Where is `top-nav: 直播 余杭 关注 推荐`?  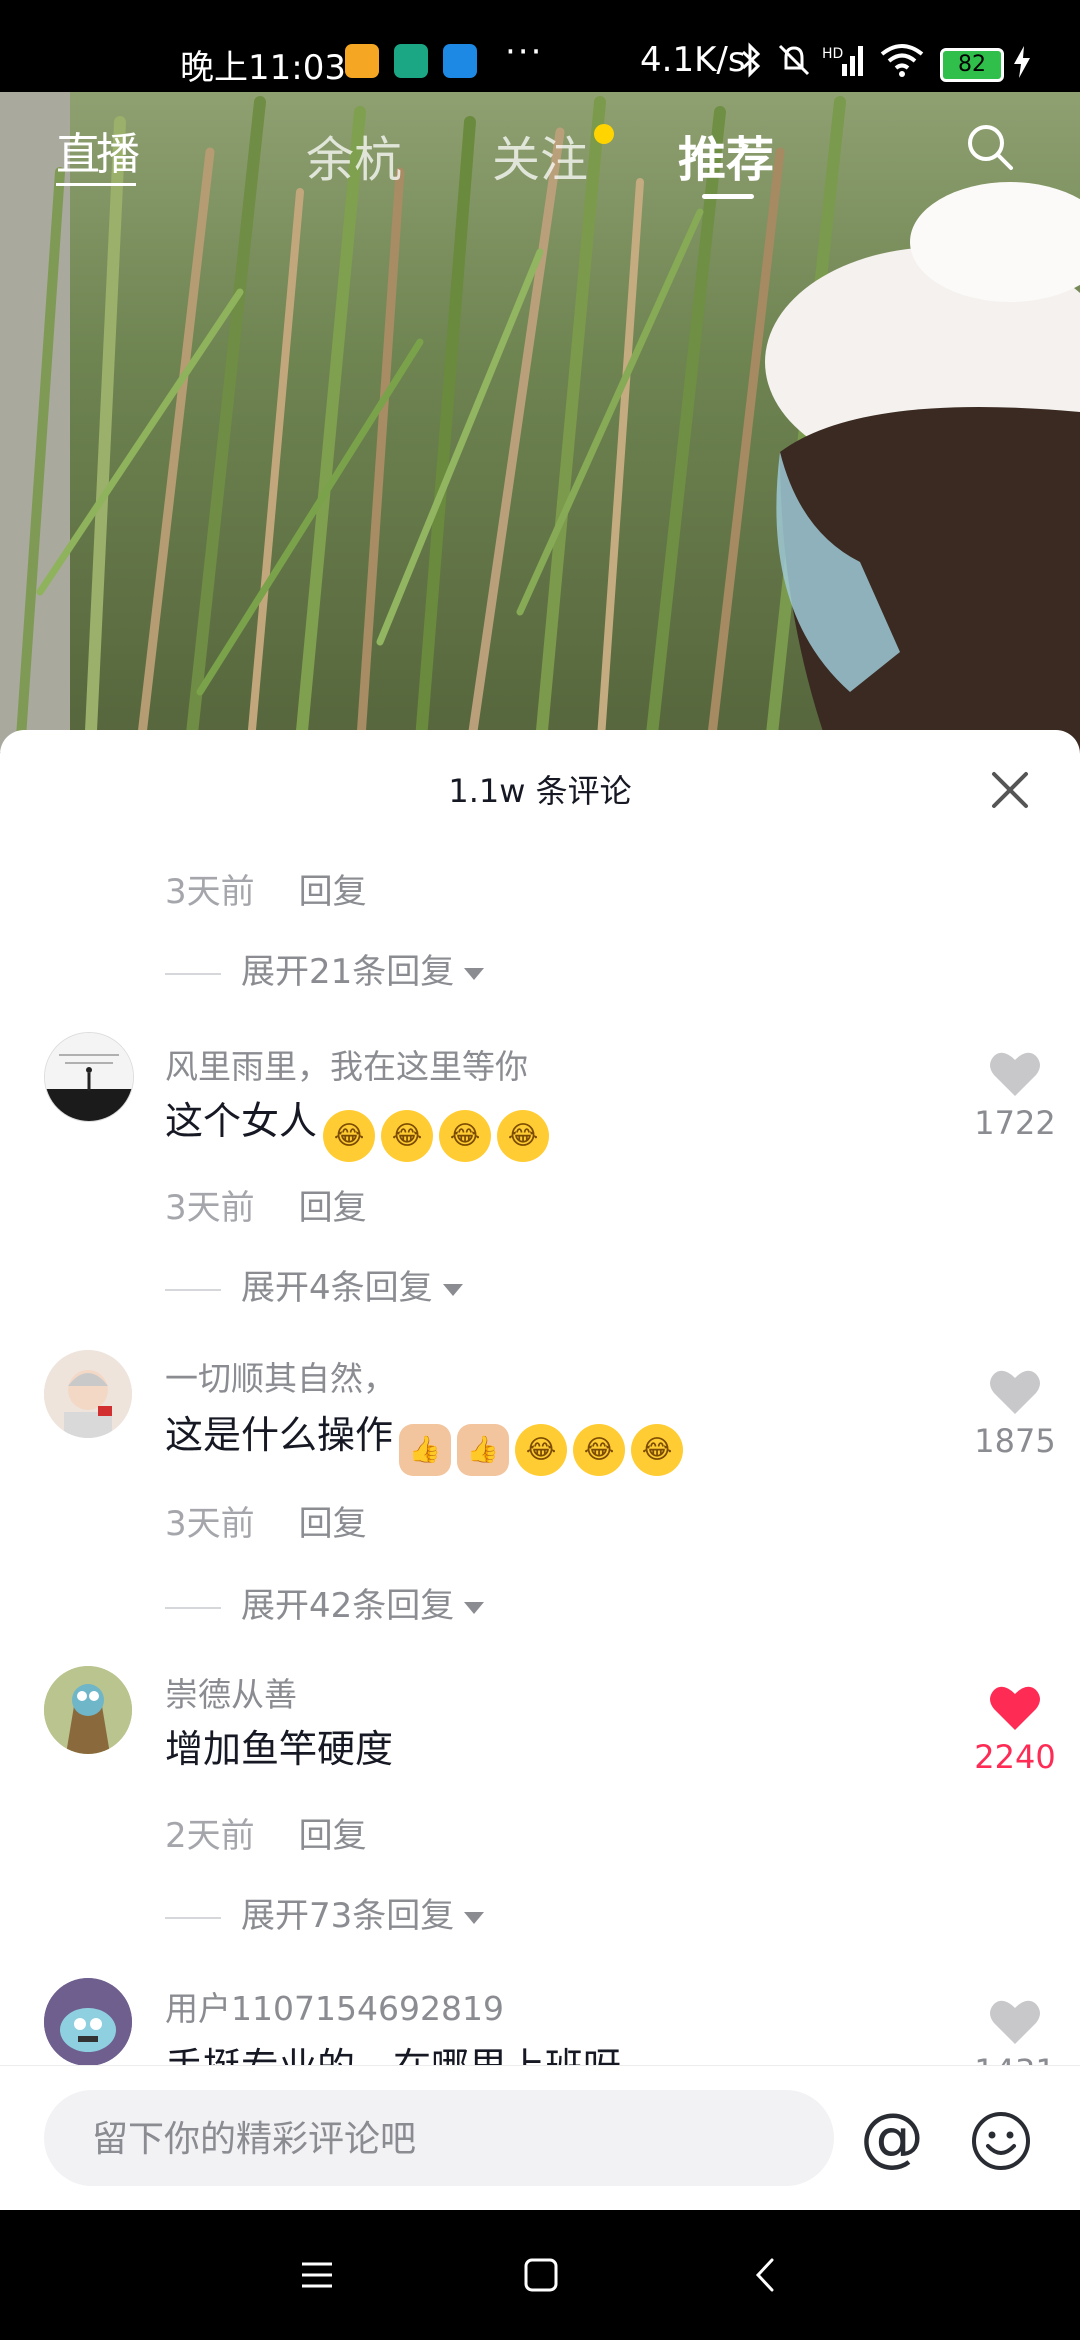
top-nav: 直播 余杭 关注 推荐 is located at coordinates (540, 147).